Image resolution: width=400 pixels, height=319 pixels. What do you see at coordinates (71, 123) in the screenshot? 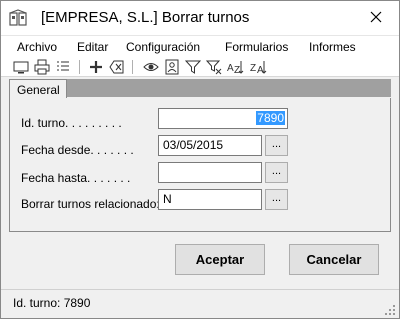
I see `id-turno-label: Id. turno. . . . . . . . .` at bounding box center [71, 123].